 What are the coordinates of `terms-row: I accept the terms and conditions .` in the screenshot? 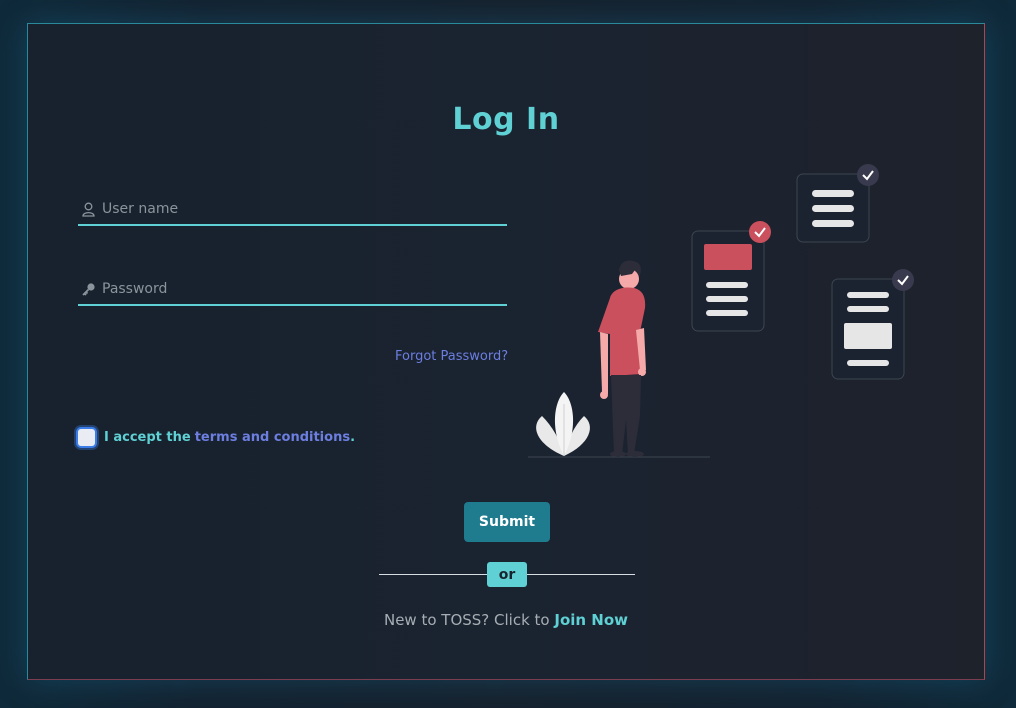 It's located at (215, 437).